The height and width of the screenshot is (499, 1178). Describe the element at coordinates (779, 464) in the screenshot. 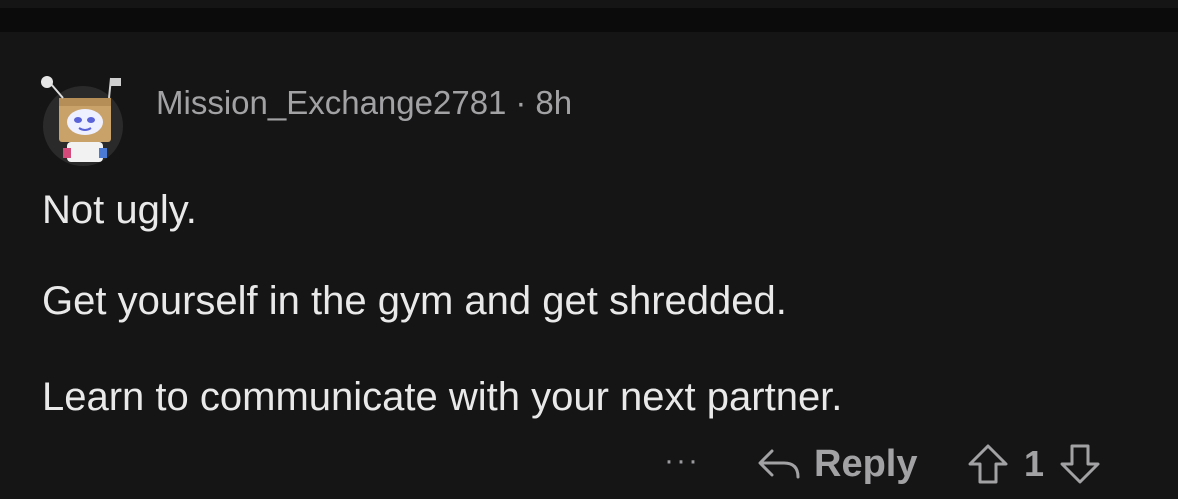

I see `reply-arrow-icon` at that location.